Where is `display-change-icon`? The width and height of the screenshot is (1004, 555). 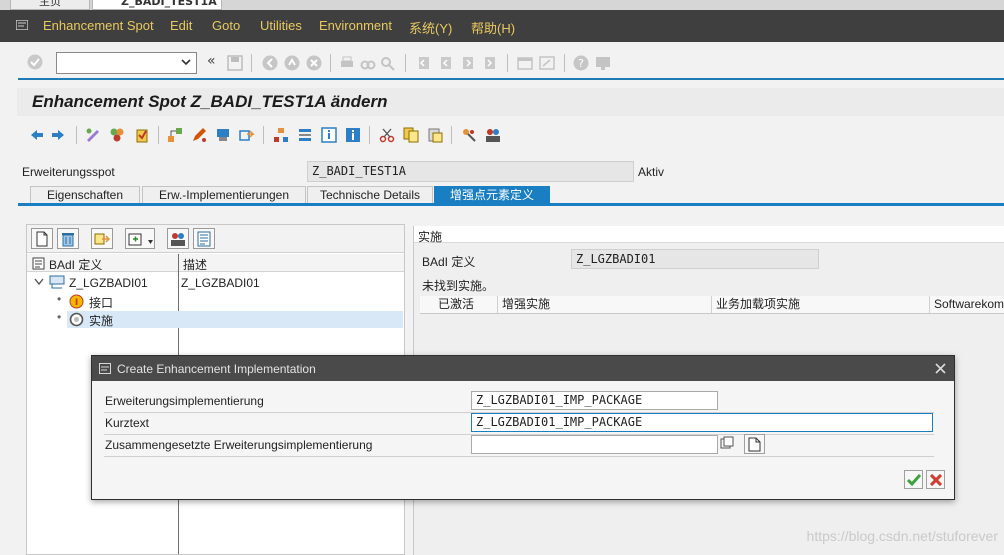 display-change-icon is located at coordinates (93, 135).